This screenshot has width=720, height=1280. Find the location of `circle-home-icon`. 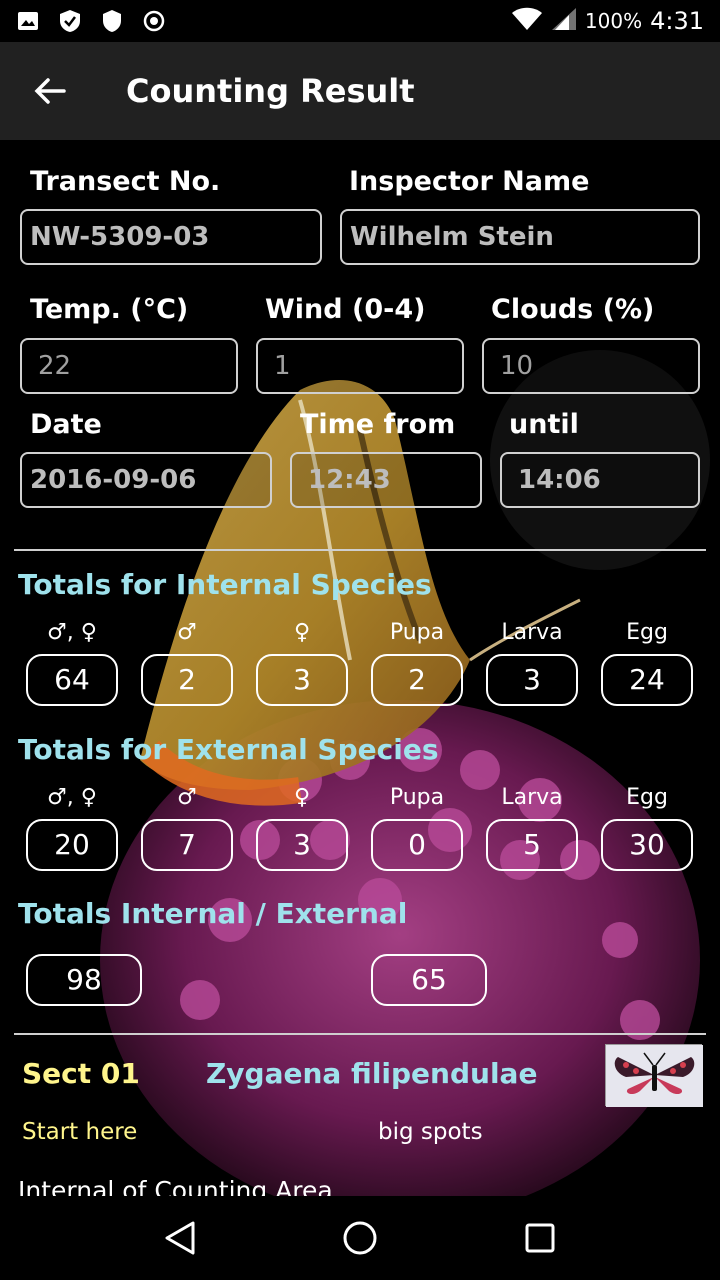

circle-home-icon is located at coordinates (360, 1238).